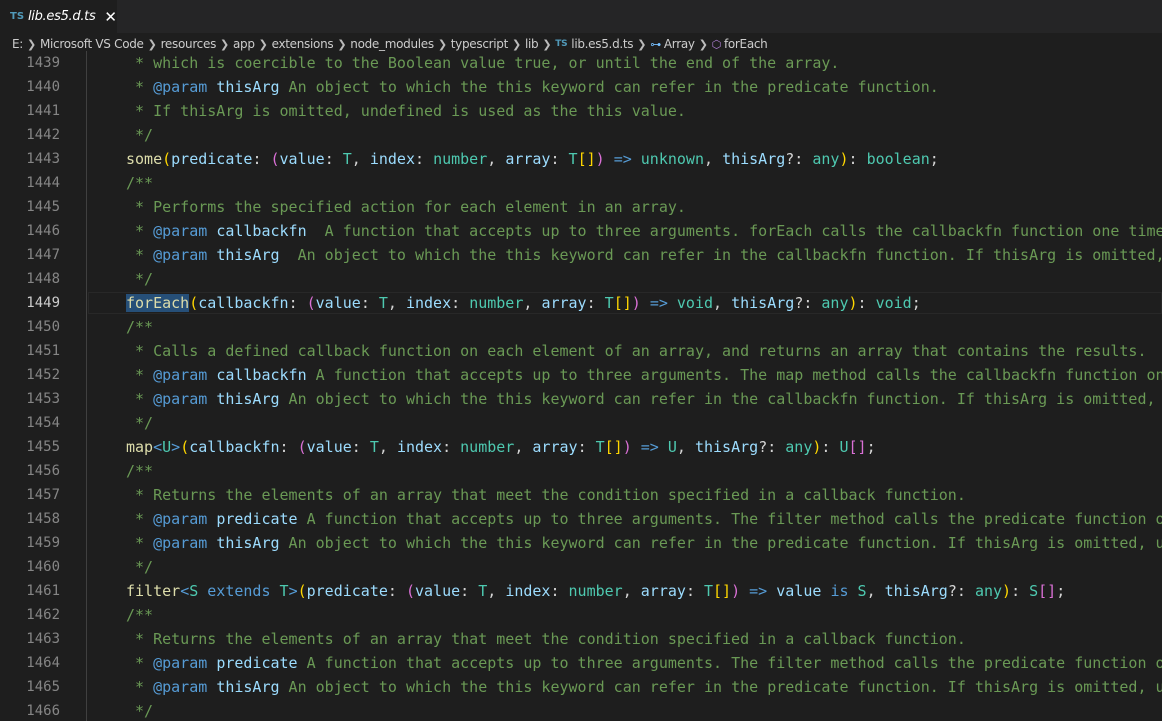 The height and width of the screenshot is (721, 1162). Describe the element at coordinates (581, 471) in the screenshot. I see `code-line: 1456 /**` at that location.